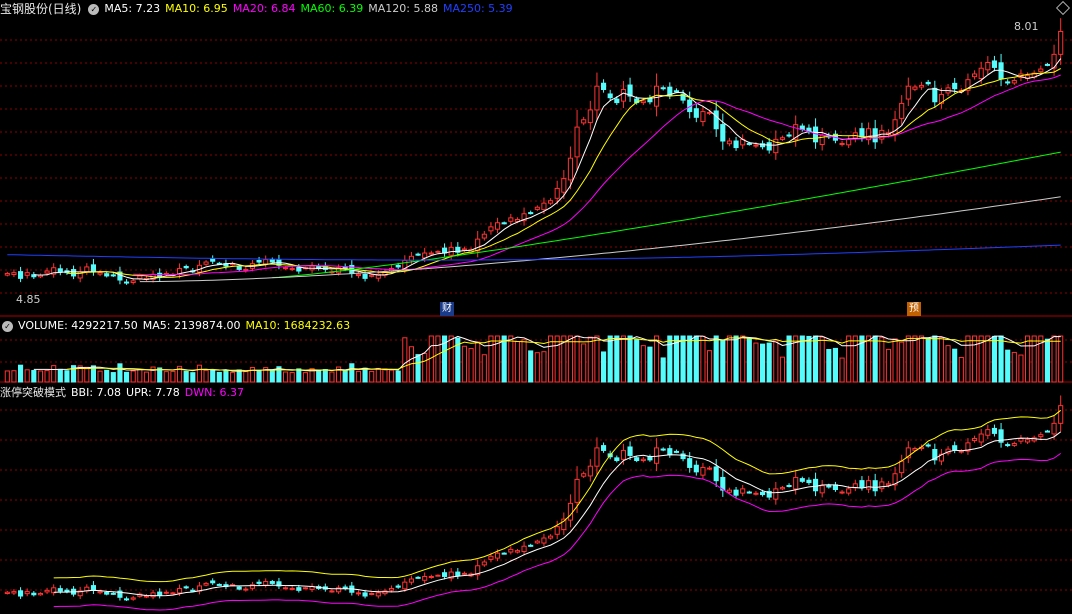  Describe the element at coordinates (914, 309) in the screenshot. I see `forecast-marker: 预` at that location.